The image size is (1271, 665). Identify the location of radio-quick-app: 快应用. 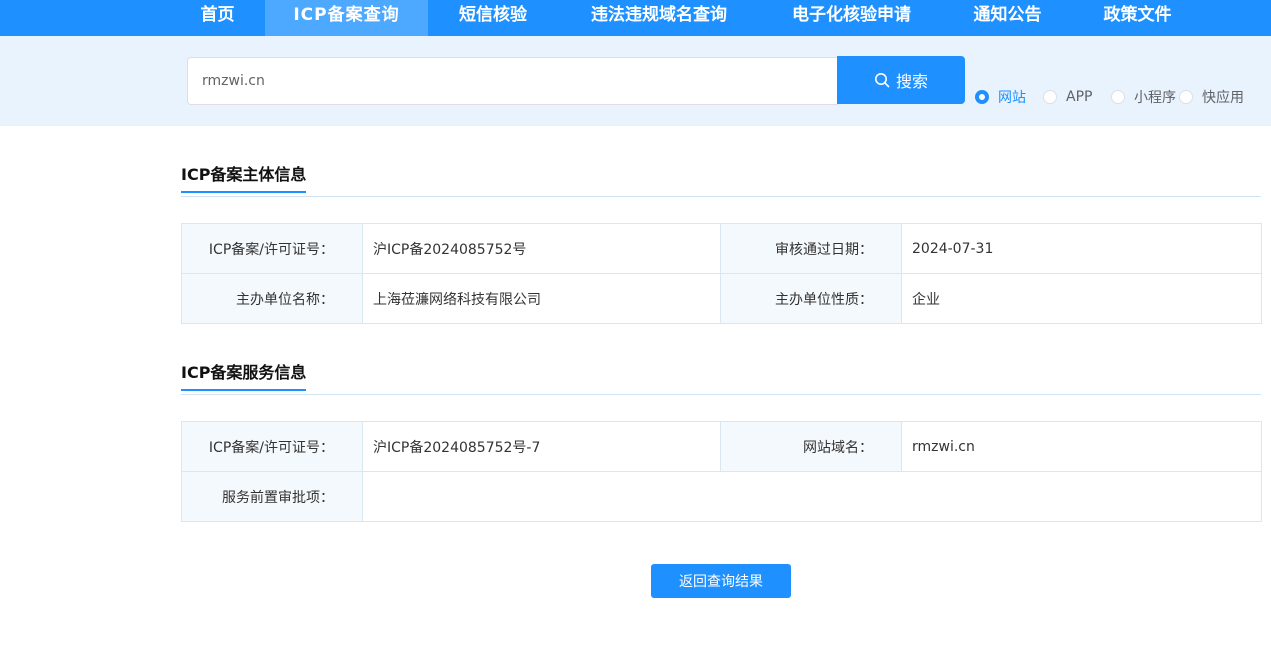
(1211, 97).